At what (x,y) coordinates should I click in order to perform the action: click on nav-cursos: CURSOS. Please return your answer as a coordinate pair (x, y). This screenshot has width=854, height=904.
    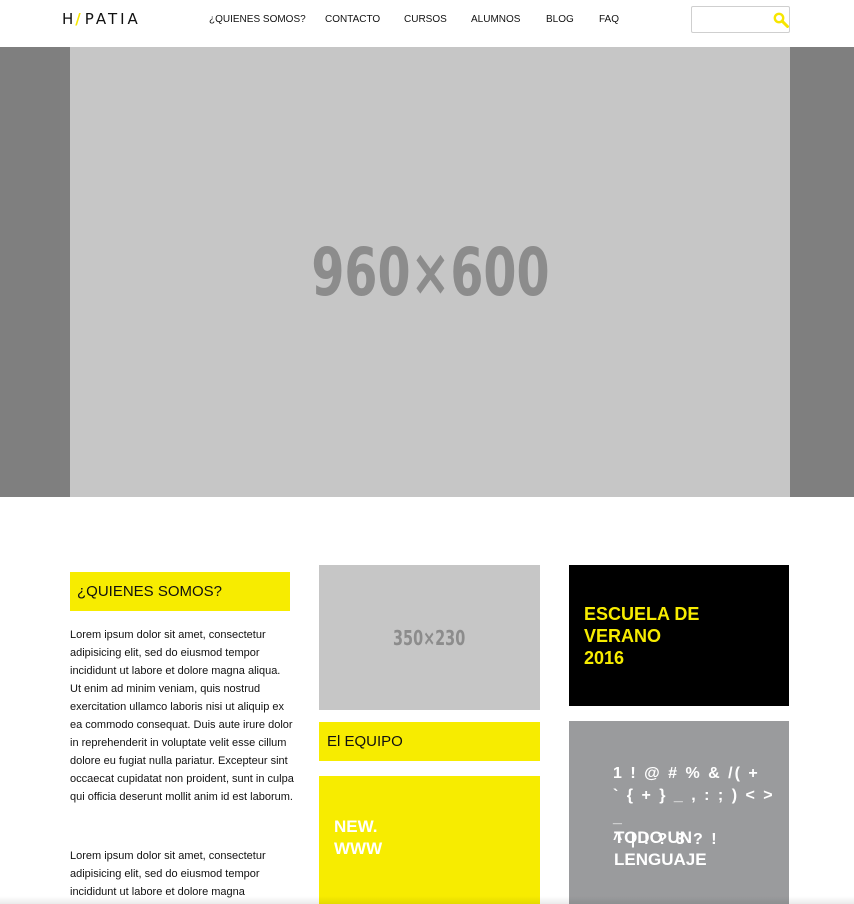
    Looking at the image, I should click on (425, 19).